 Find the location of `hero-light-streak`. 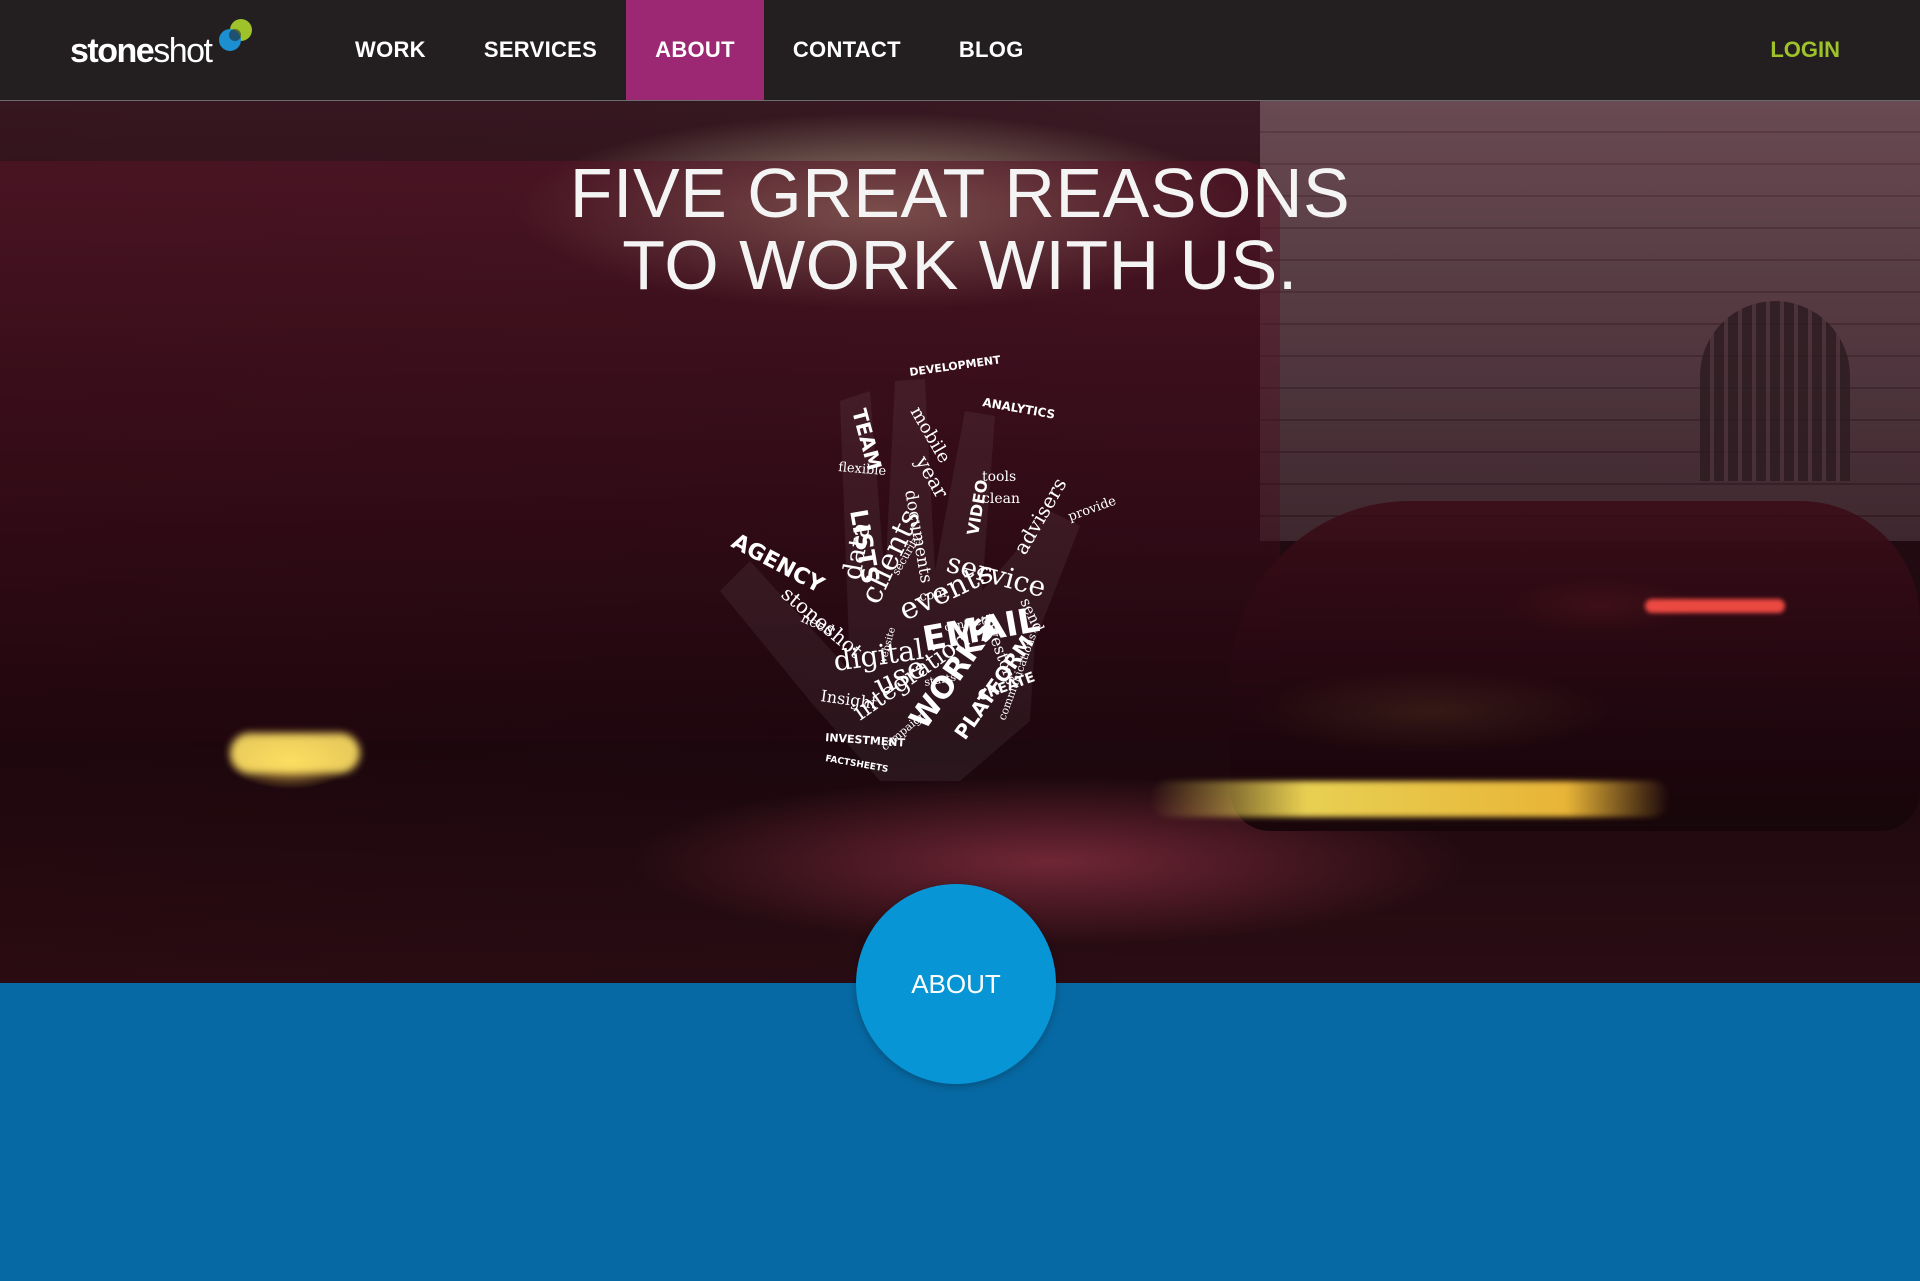

hero-light-streak is located at coordinates (1410, 799).